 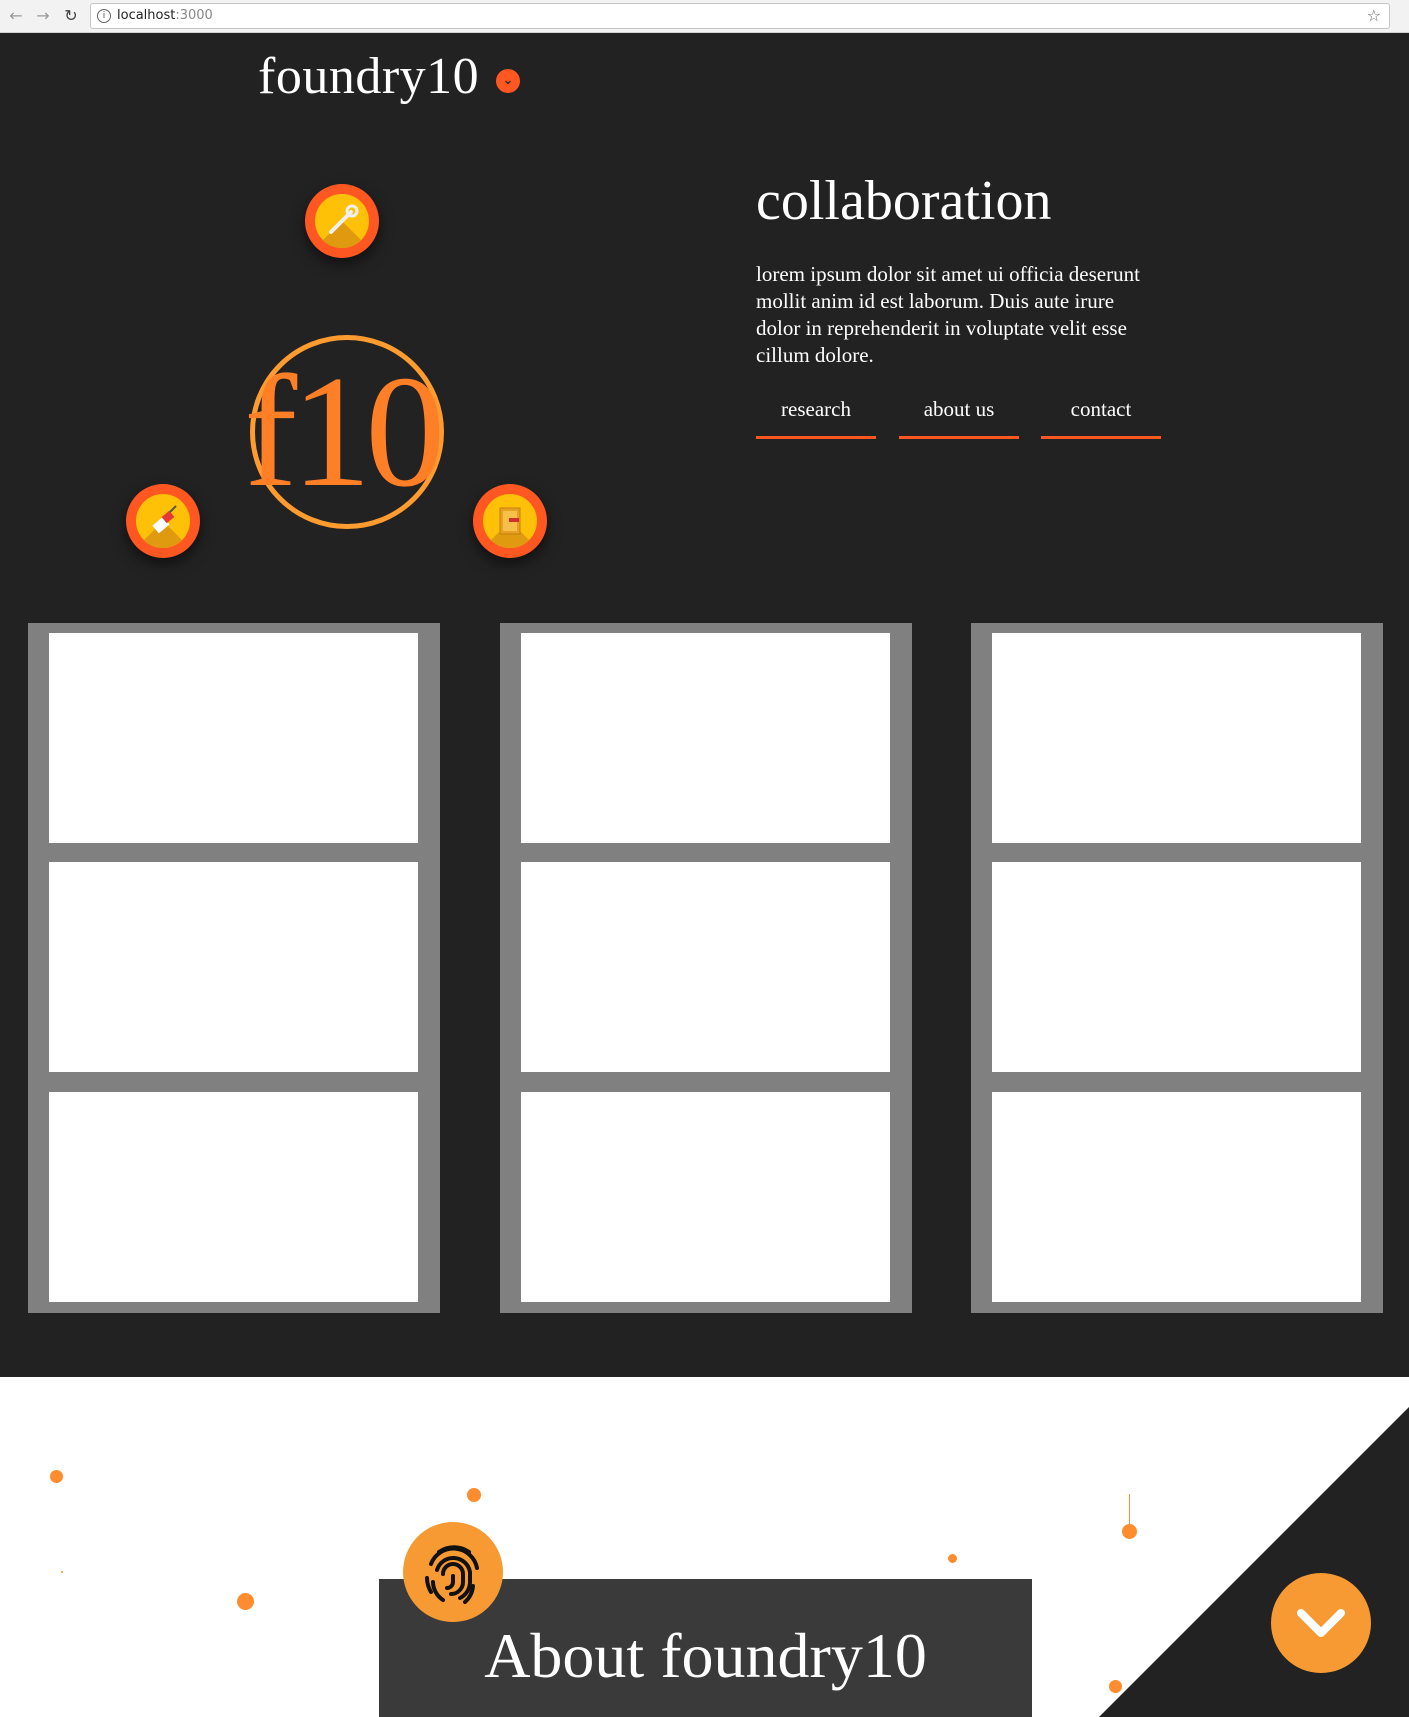 I want to click on brand-logo: foundry10, so click(x=368, y=76).